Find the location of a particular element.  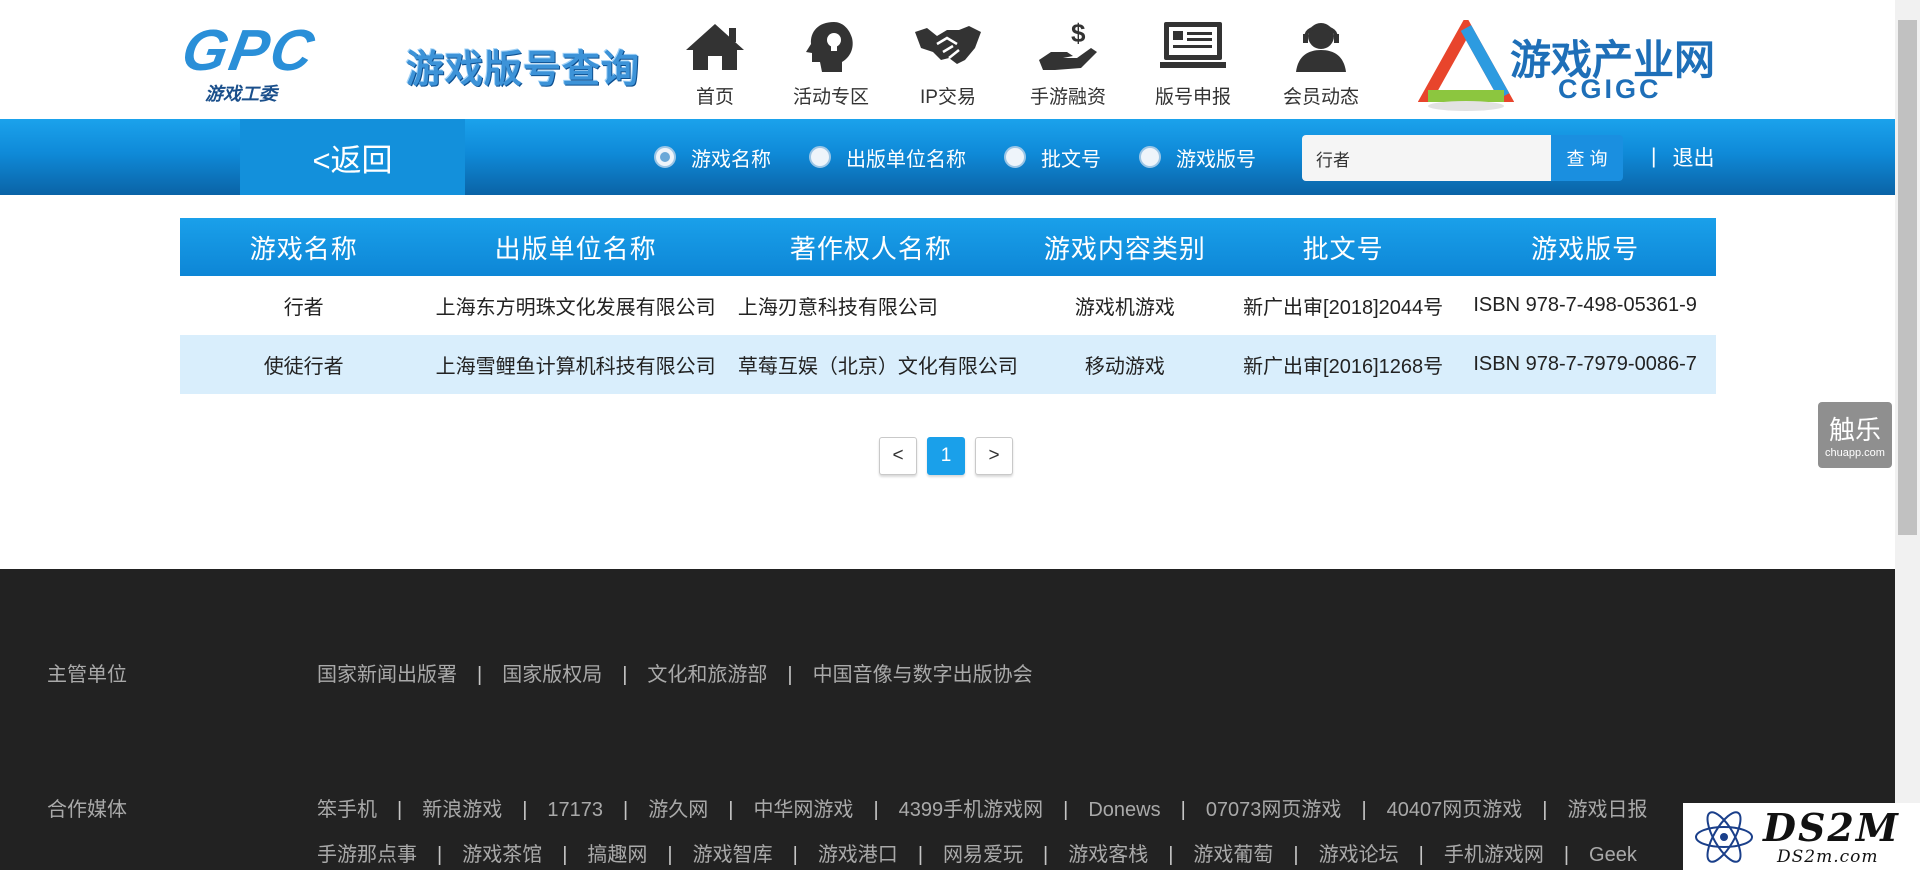

cell-content-type: 游戏机游戏 is located at coordinates (1124, 308).